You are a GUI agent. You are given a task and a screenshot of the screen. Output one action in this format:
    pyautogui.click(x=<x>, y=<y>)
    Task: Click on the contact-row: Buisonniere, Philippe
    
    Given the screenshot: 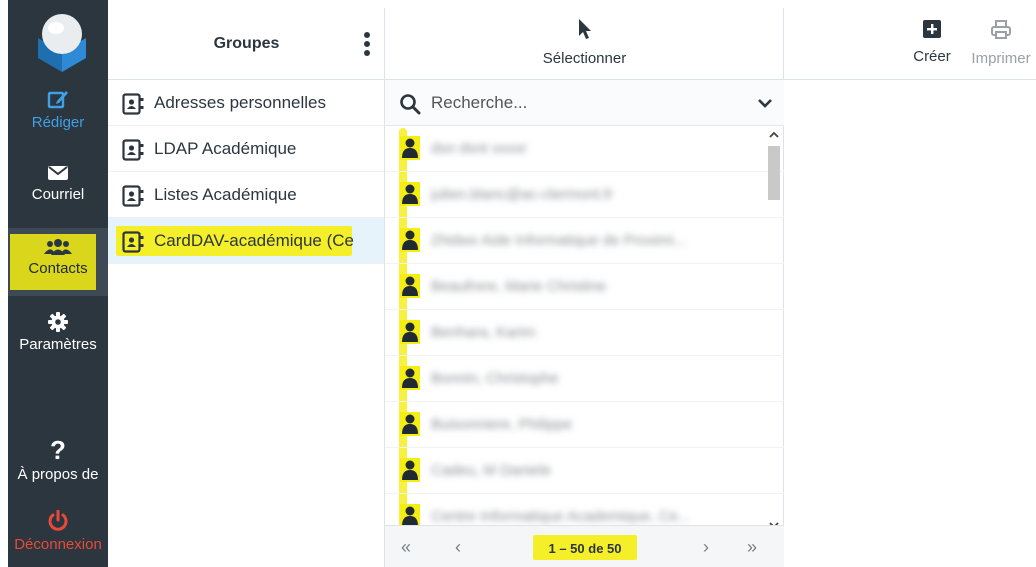 What is the action you would take?
    pyautogui.click(x=584, y=425)
    